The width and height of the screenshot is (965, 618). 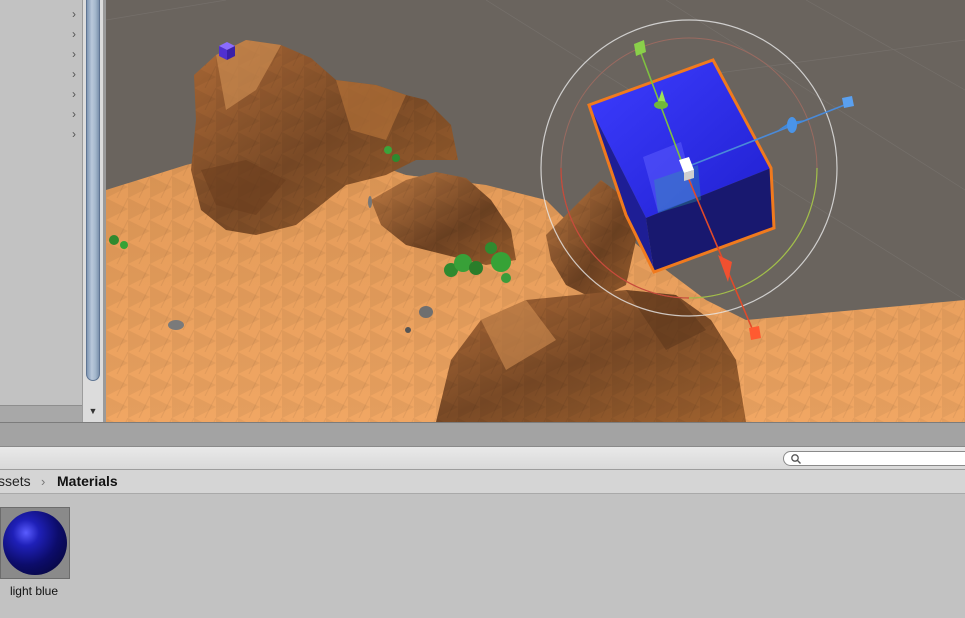 I want to click on hierarchy-panel: › › › › › › ›, so click(x=41, y=202).